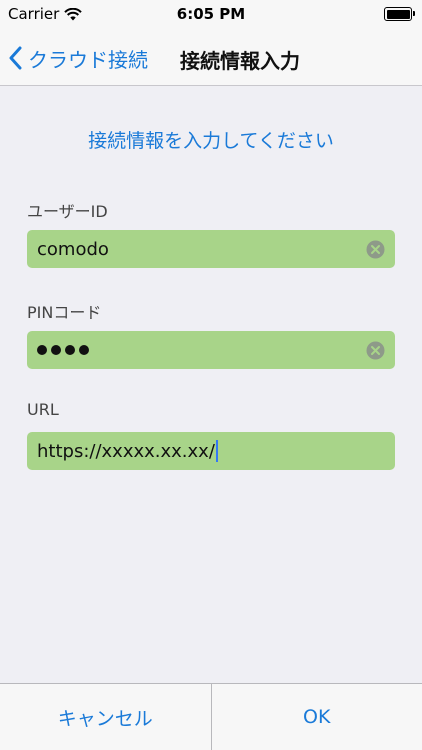  What do you see at coordinates (240, 61) in the screenshot?
I see `page-title: 接続情報入力` at bounding box center [240, 61].